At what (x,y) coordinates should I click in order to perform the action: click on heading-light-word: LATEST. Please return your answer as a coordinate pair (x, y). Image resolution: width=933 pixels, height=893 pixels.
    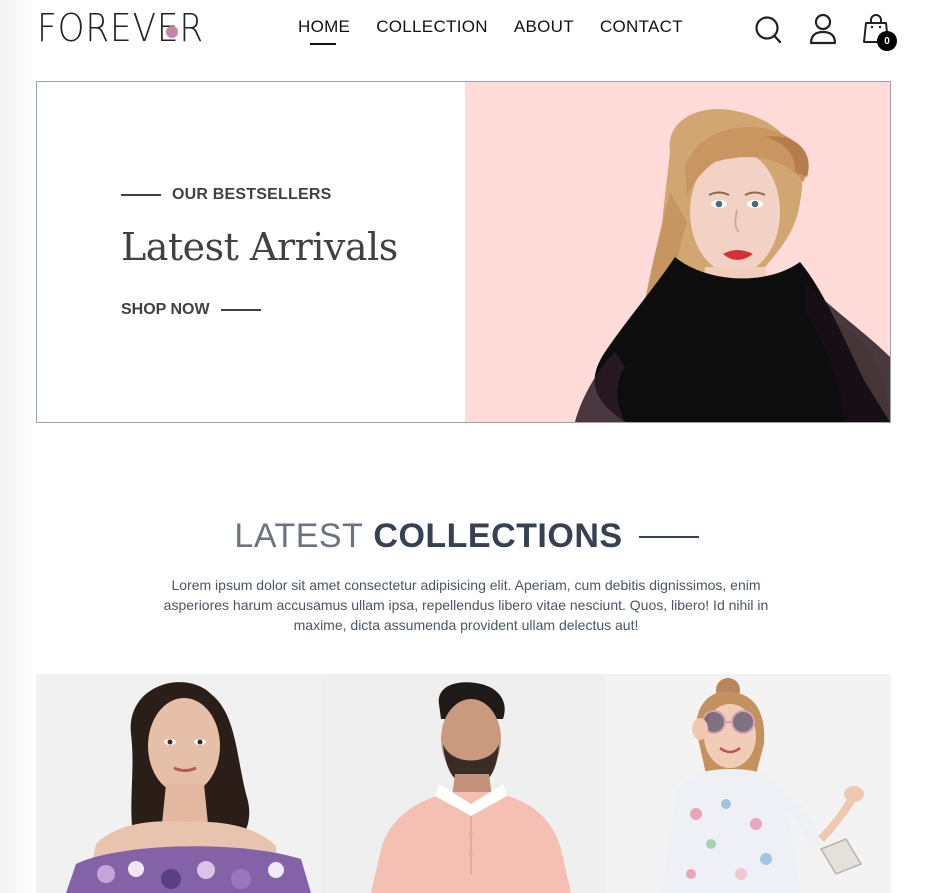
    Looking at the image, I should click on (299, 536).